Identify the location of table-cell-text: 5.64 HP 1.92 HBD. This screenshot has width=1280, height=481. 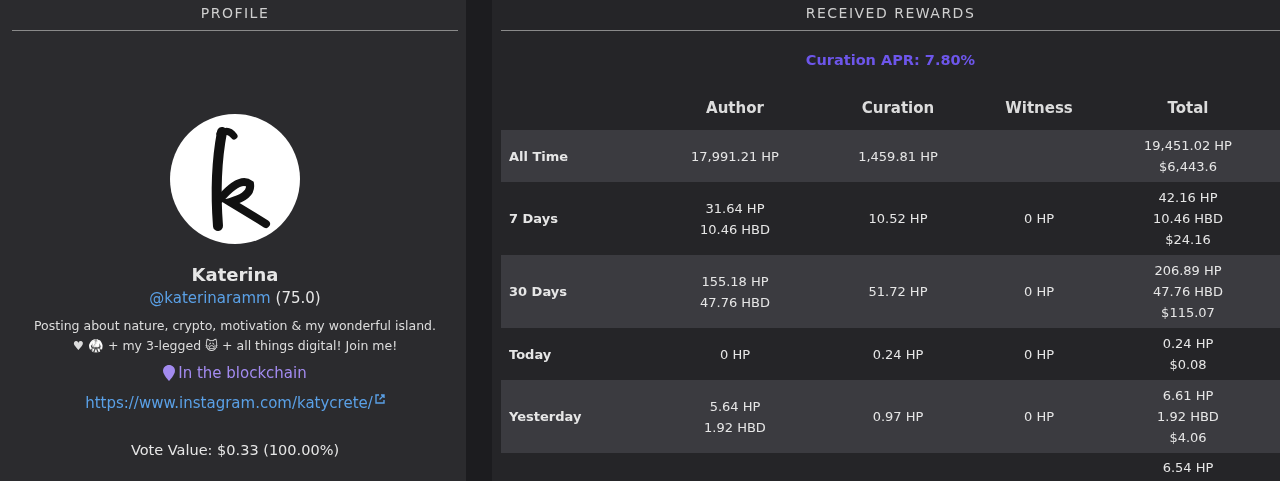
(735, 417).